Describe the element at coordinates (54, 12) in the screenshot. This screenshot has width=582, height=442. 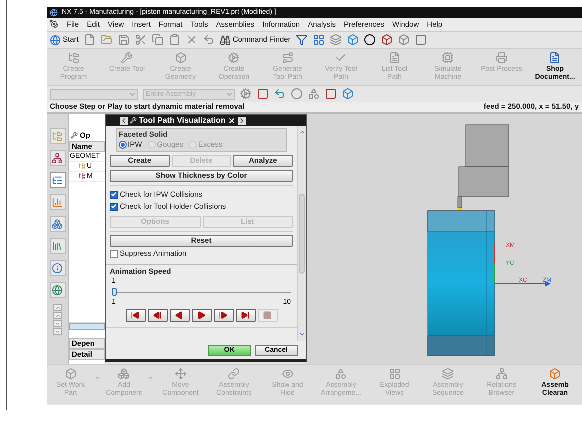
I see `app-logo-icon` at that location.